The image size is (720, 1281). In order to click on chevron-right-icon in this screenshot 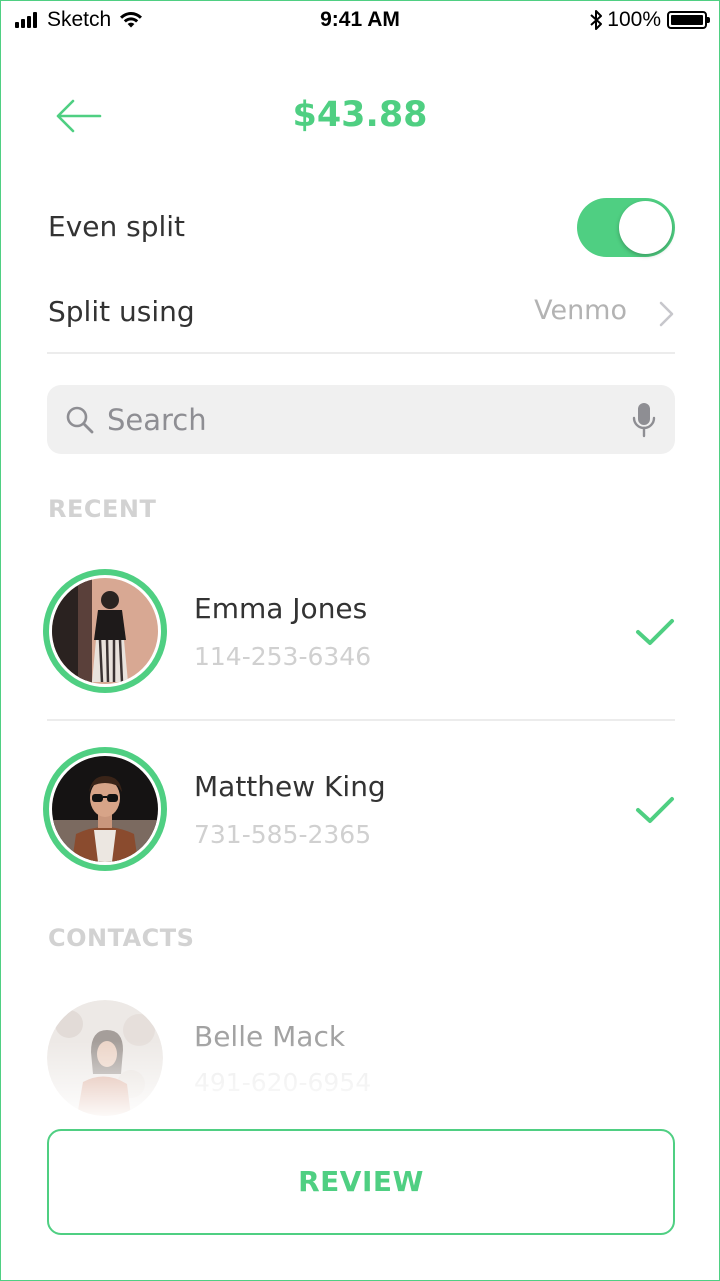, I will do `click(667, 314)`.